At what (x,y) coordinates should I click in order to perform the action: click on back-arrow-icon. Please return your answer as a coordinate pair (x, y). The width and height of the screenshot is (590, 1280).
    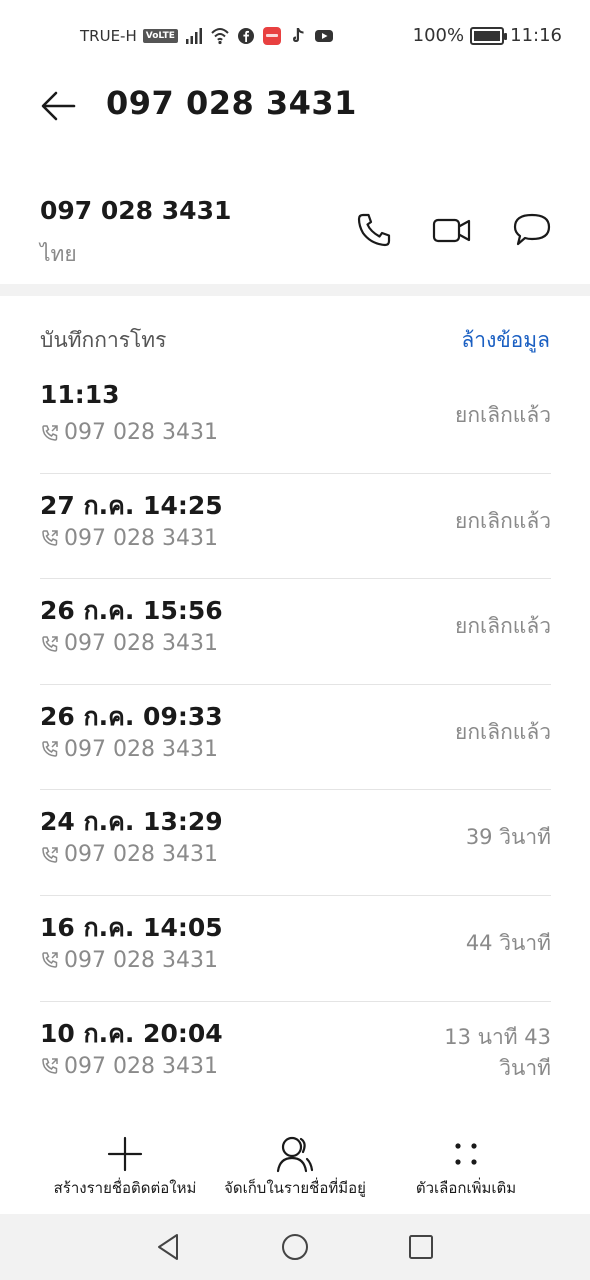
    Looking at the image, I should click on (58, 106).